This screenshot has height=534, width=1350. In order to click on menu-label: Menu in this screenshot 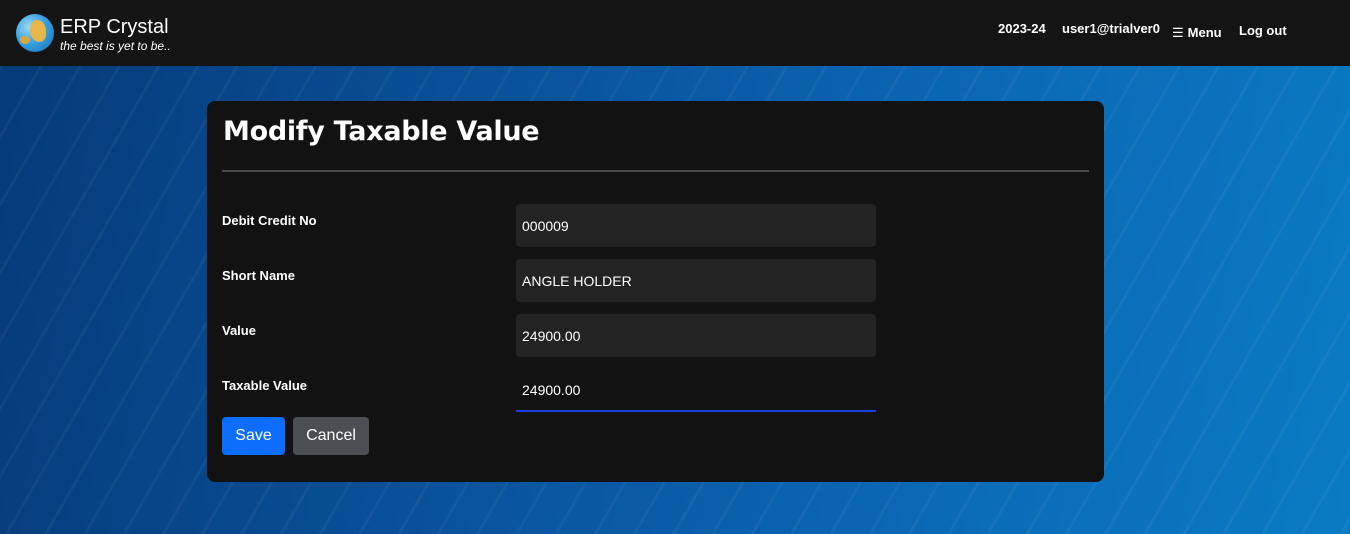, I will do `click(1204, 32)`.